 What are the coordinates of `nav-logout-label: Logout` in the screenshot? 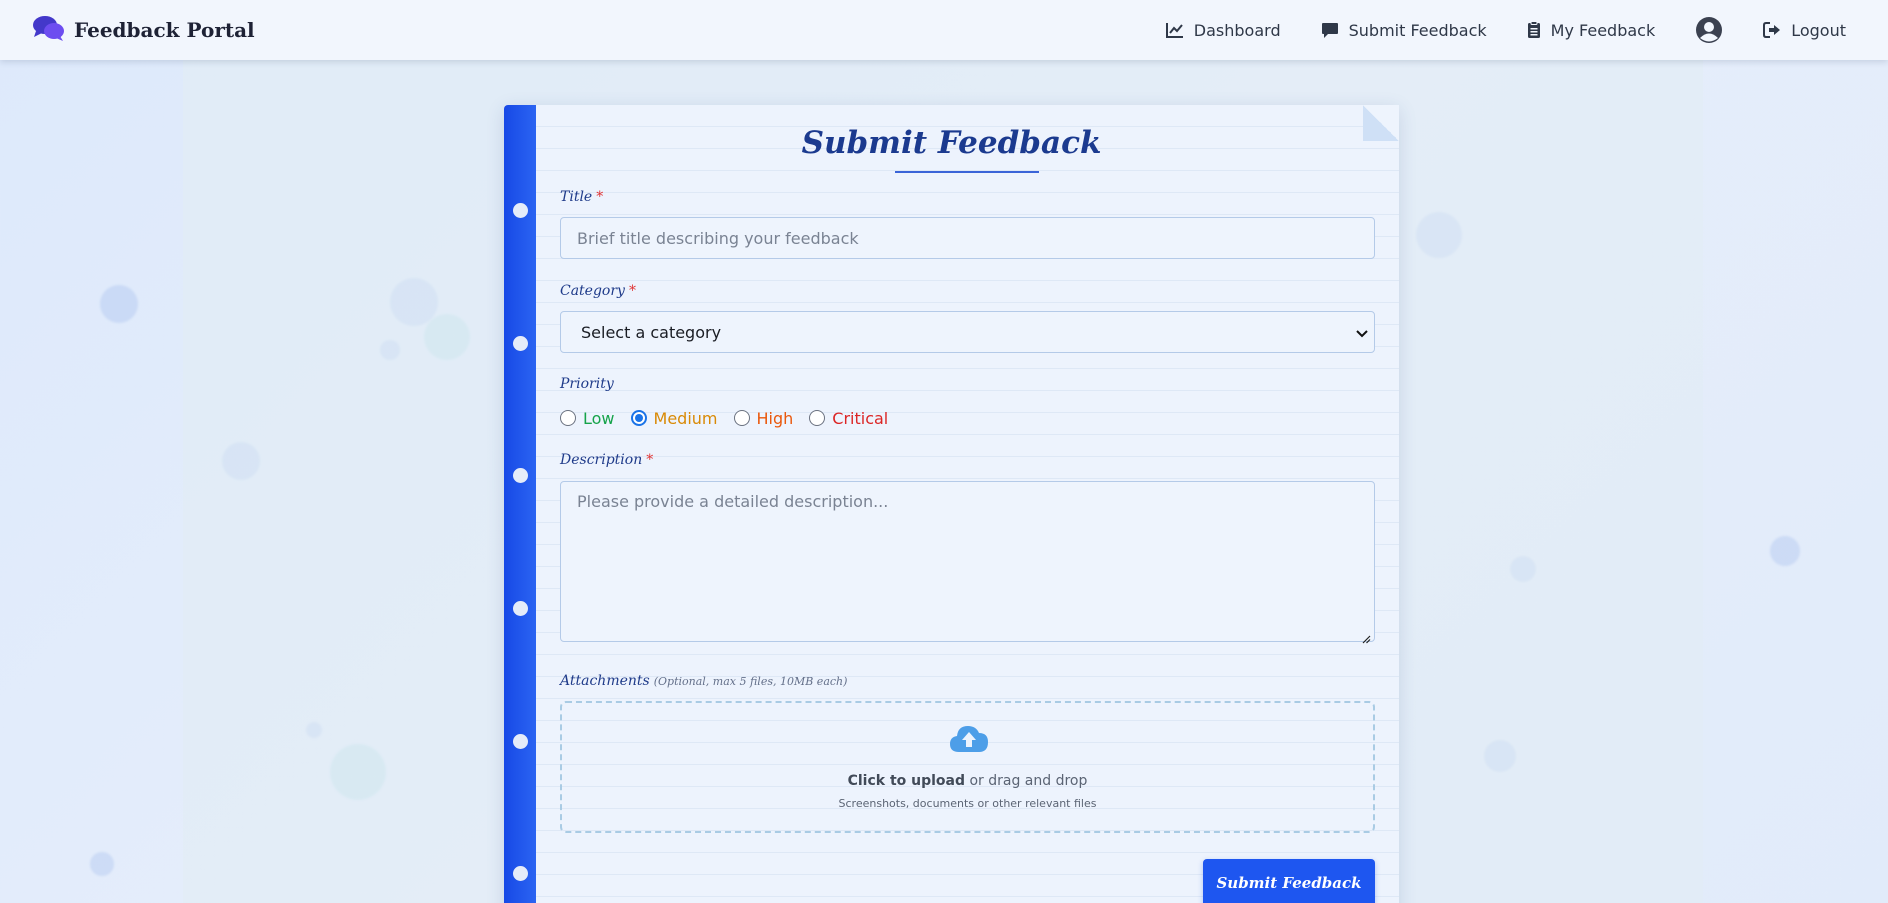 It's located at (1818, 30).